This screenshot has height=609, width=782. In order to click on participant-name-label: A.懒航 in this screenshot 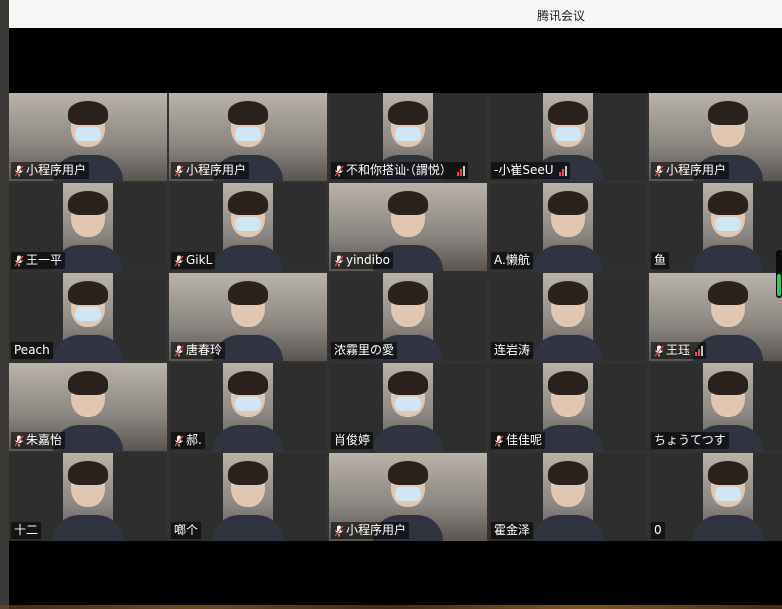, I will do `click(512, 260)`.